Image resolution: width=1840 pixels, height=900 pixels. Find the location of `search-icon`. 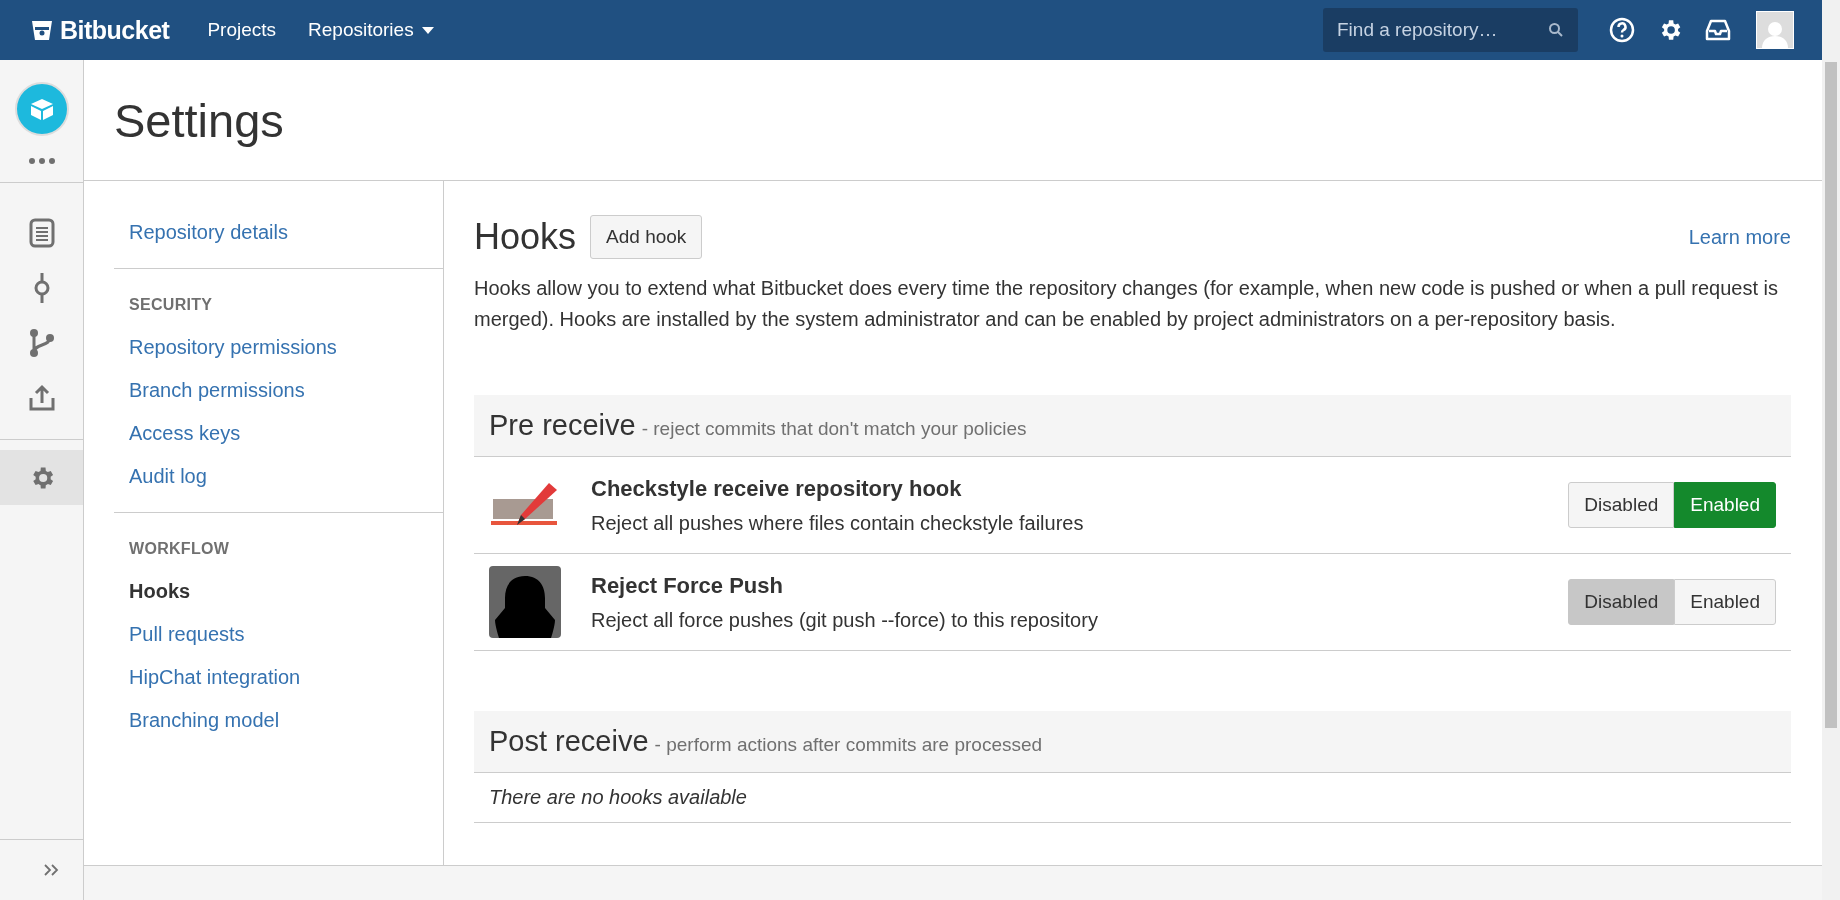

search-icon is located at coordinates (1556, 30).